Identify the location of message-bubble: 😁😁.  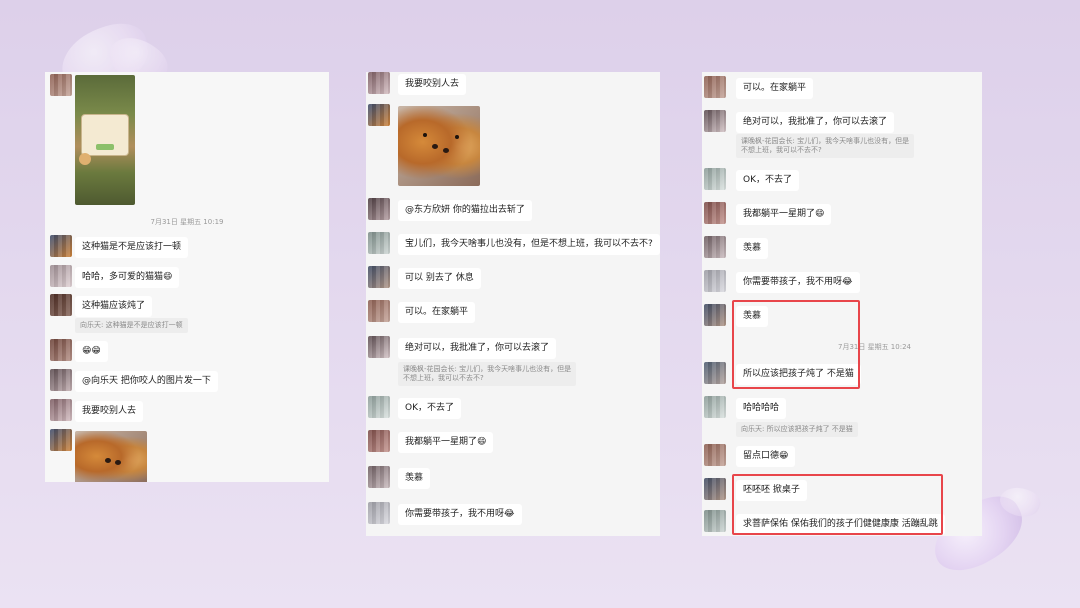
(91, 351).